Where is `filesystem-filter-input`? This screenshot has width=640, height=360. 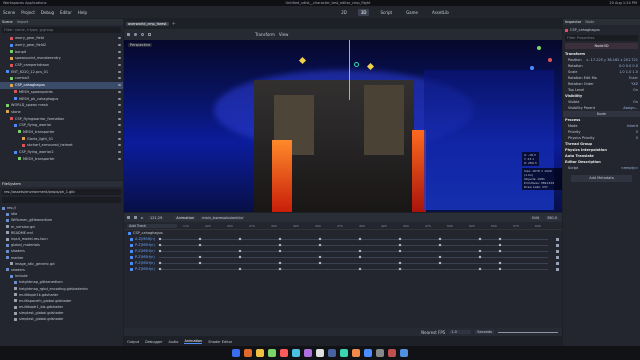
filesystem-filter-input is located at coordinates (61, 200).